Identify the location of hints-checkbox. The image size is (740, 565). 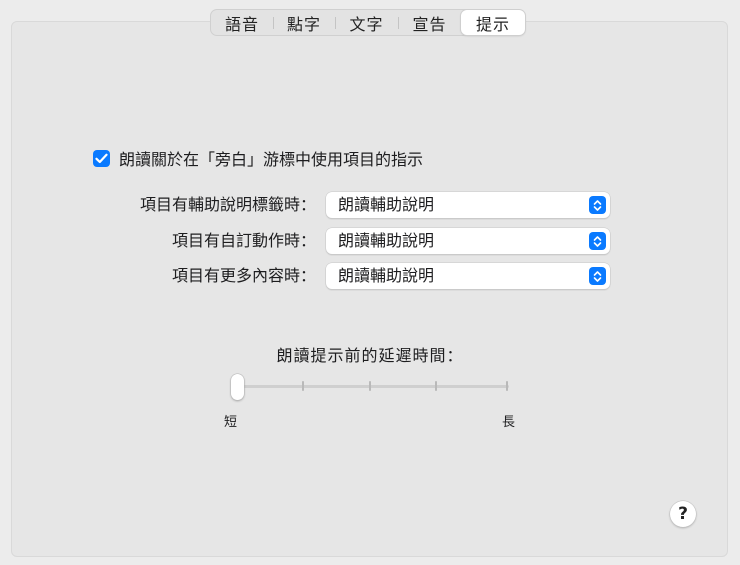
(101, 158).